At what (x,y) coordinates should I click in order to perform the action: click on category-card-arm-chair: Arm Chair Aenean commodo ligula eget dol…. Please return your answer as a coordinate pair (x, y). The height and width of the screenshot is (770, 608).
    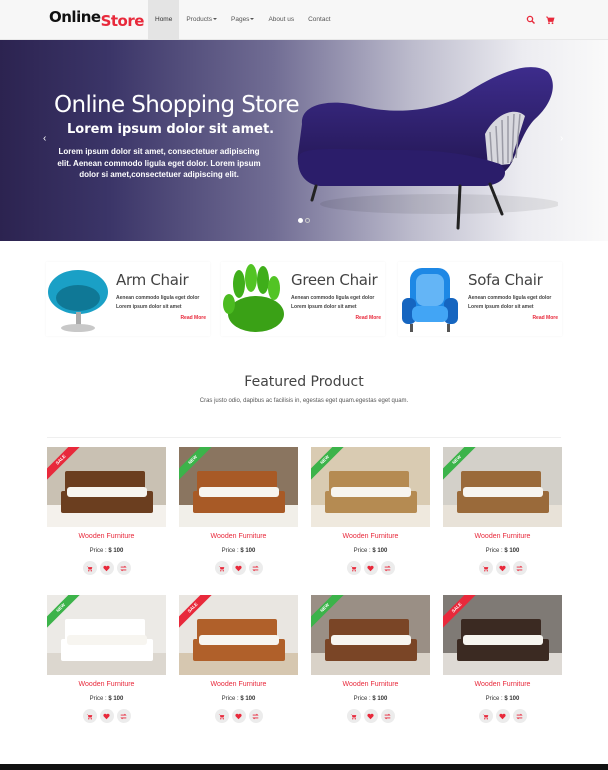
    Looking at the image, I should click on (128, 299).